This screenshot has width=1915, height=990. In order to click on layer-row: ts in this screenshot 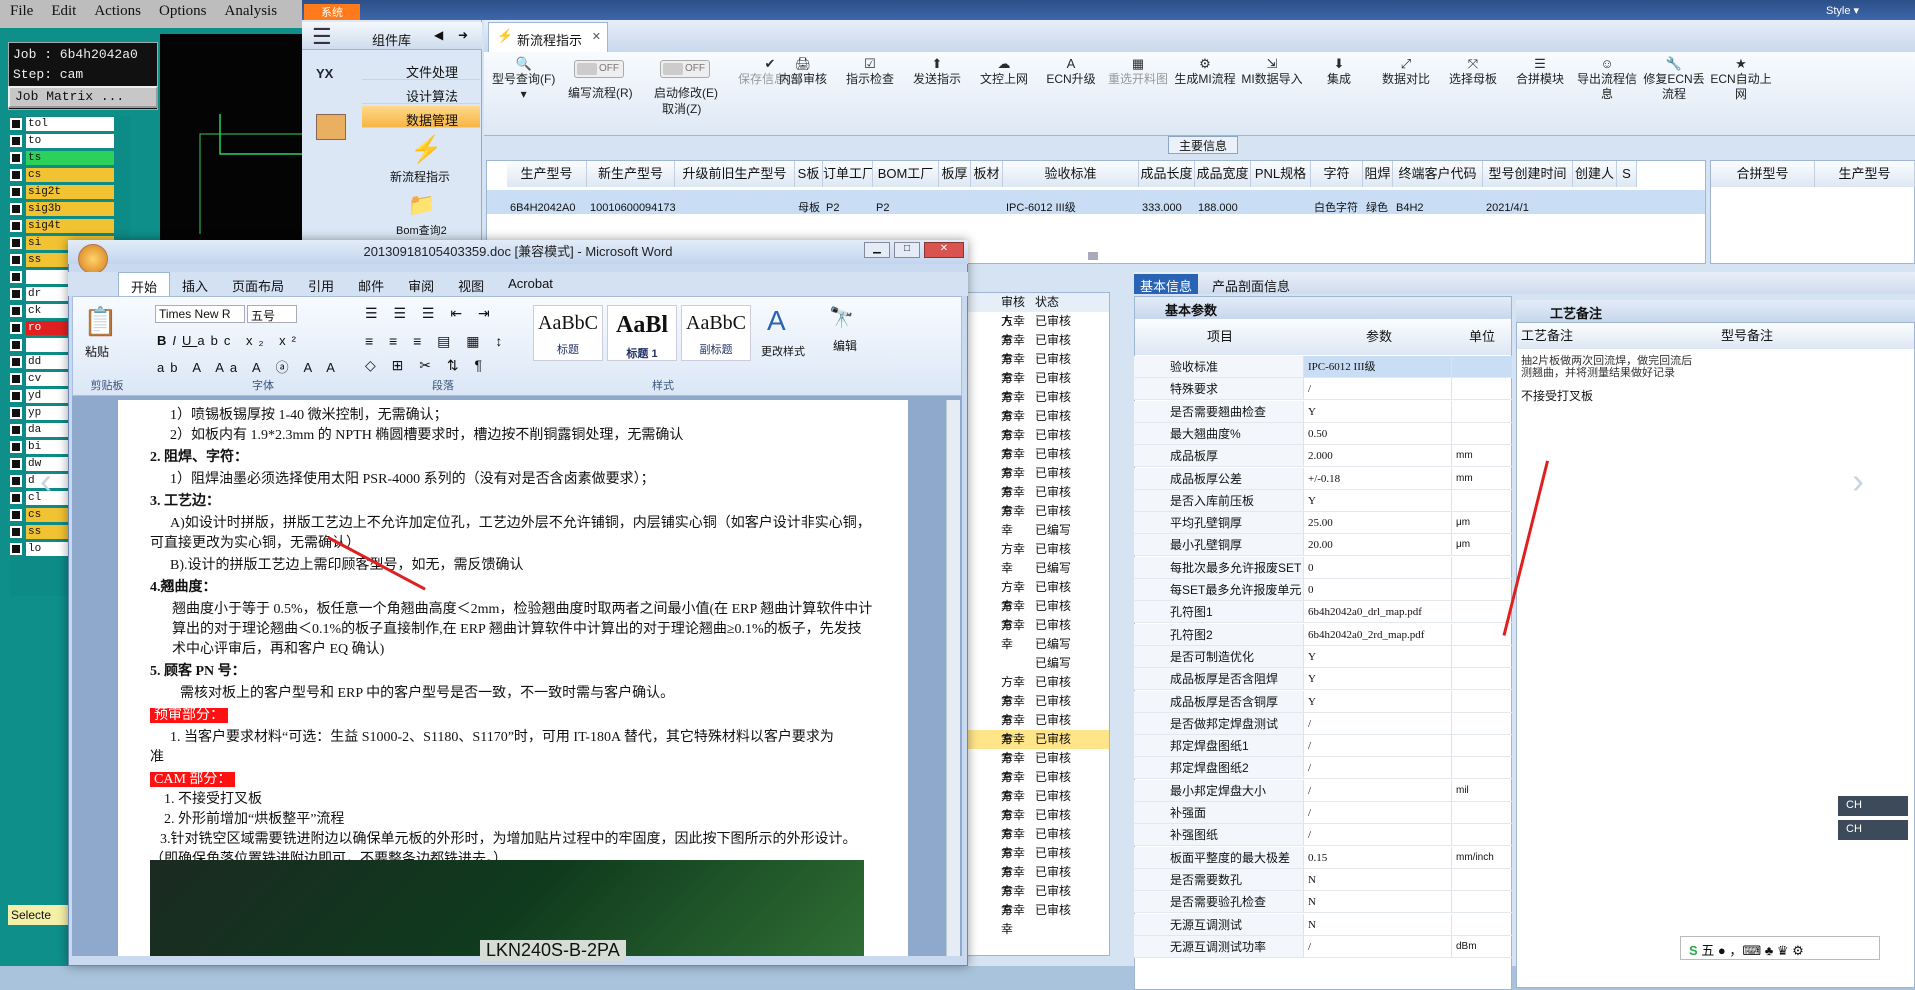, I will do `click(70, 158)`.